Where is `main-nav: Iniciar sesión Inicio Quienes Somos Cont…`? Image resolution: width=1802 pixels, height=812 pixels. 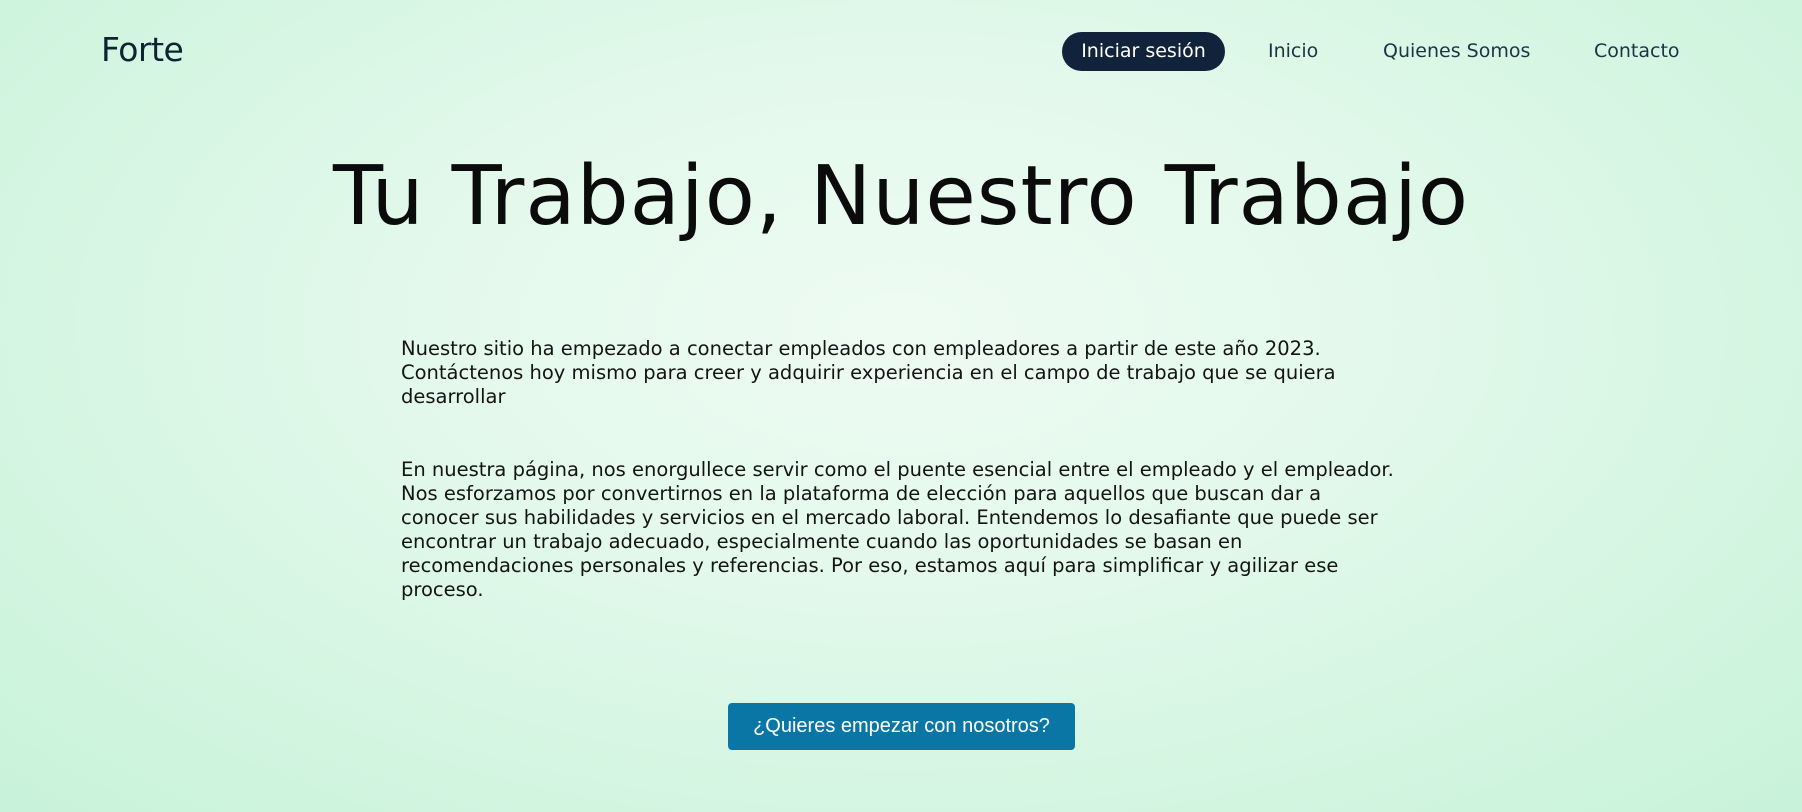 main-nav: Iniciar sesión Inicio Quienes Somos Cont… is located at coordinates (901, 52).